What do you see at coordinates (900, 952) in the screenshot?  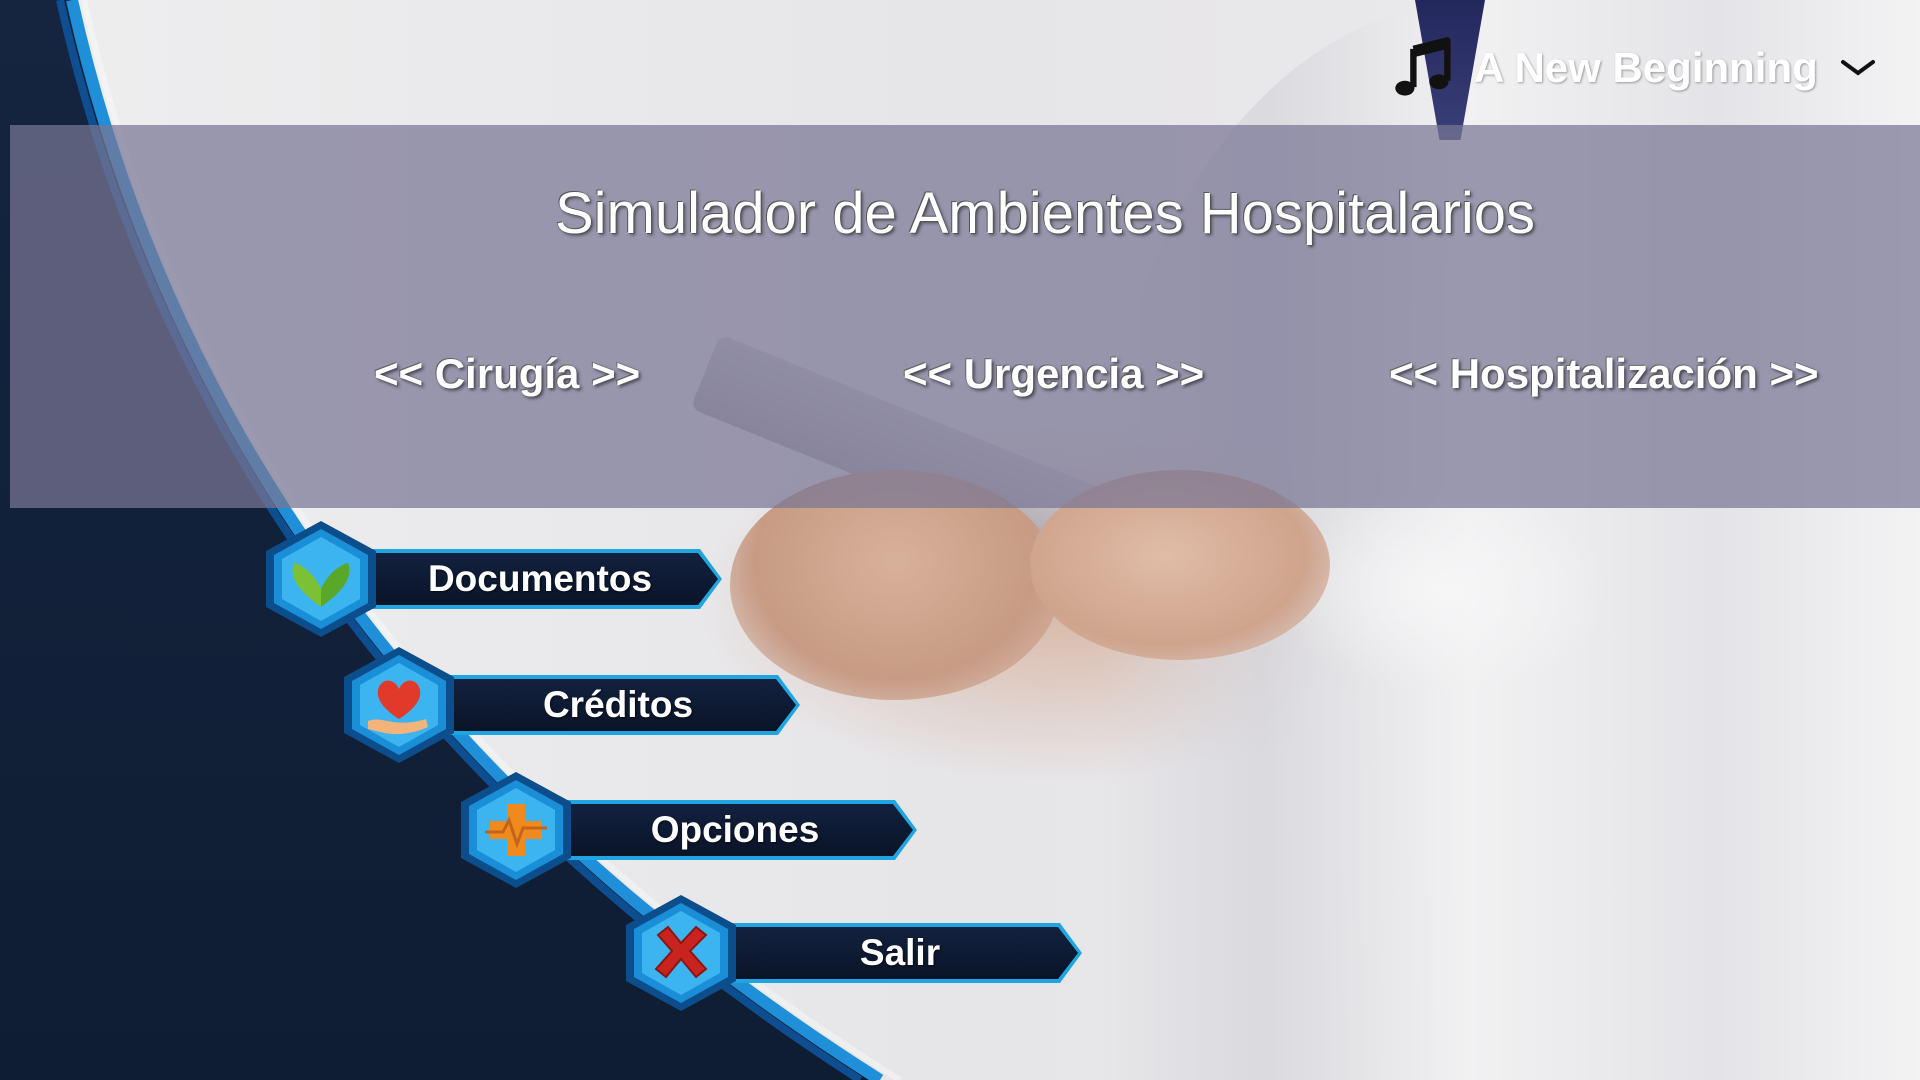 I see `salir-label: Salir` at bounding box center [900, 952].